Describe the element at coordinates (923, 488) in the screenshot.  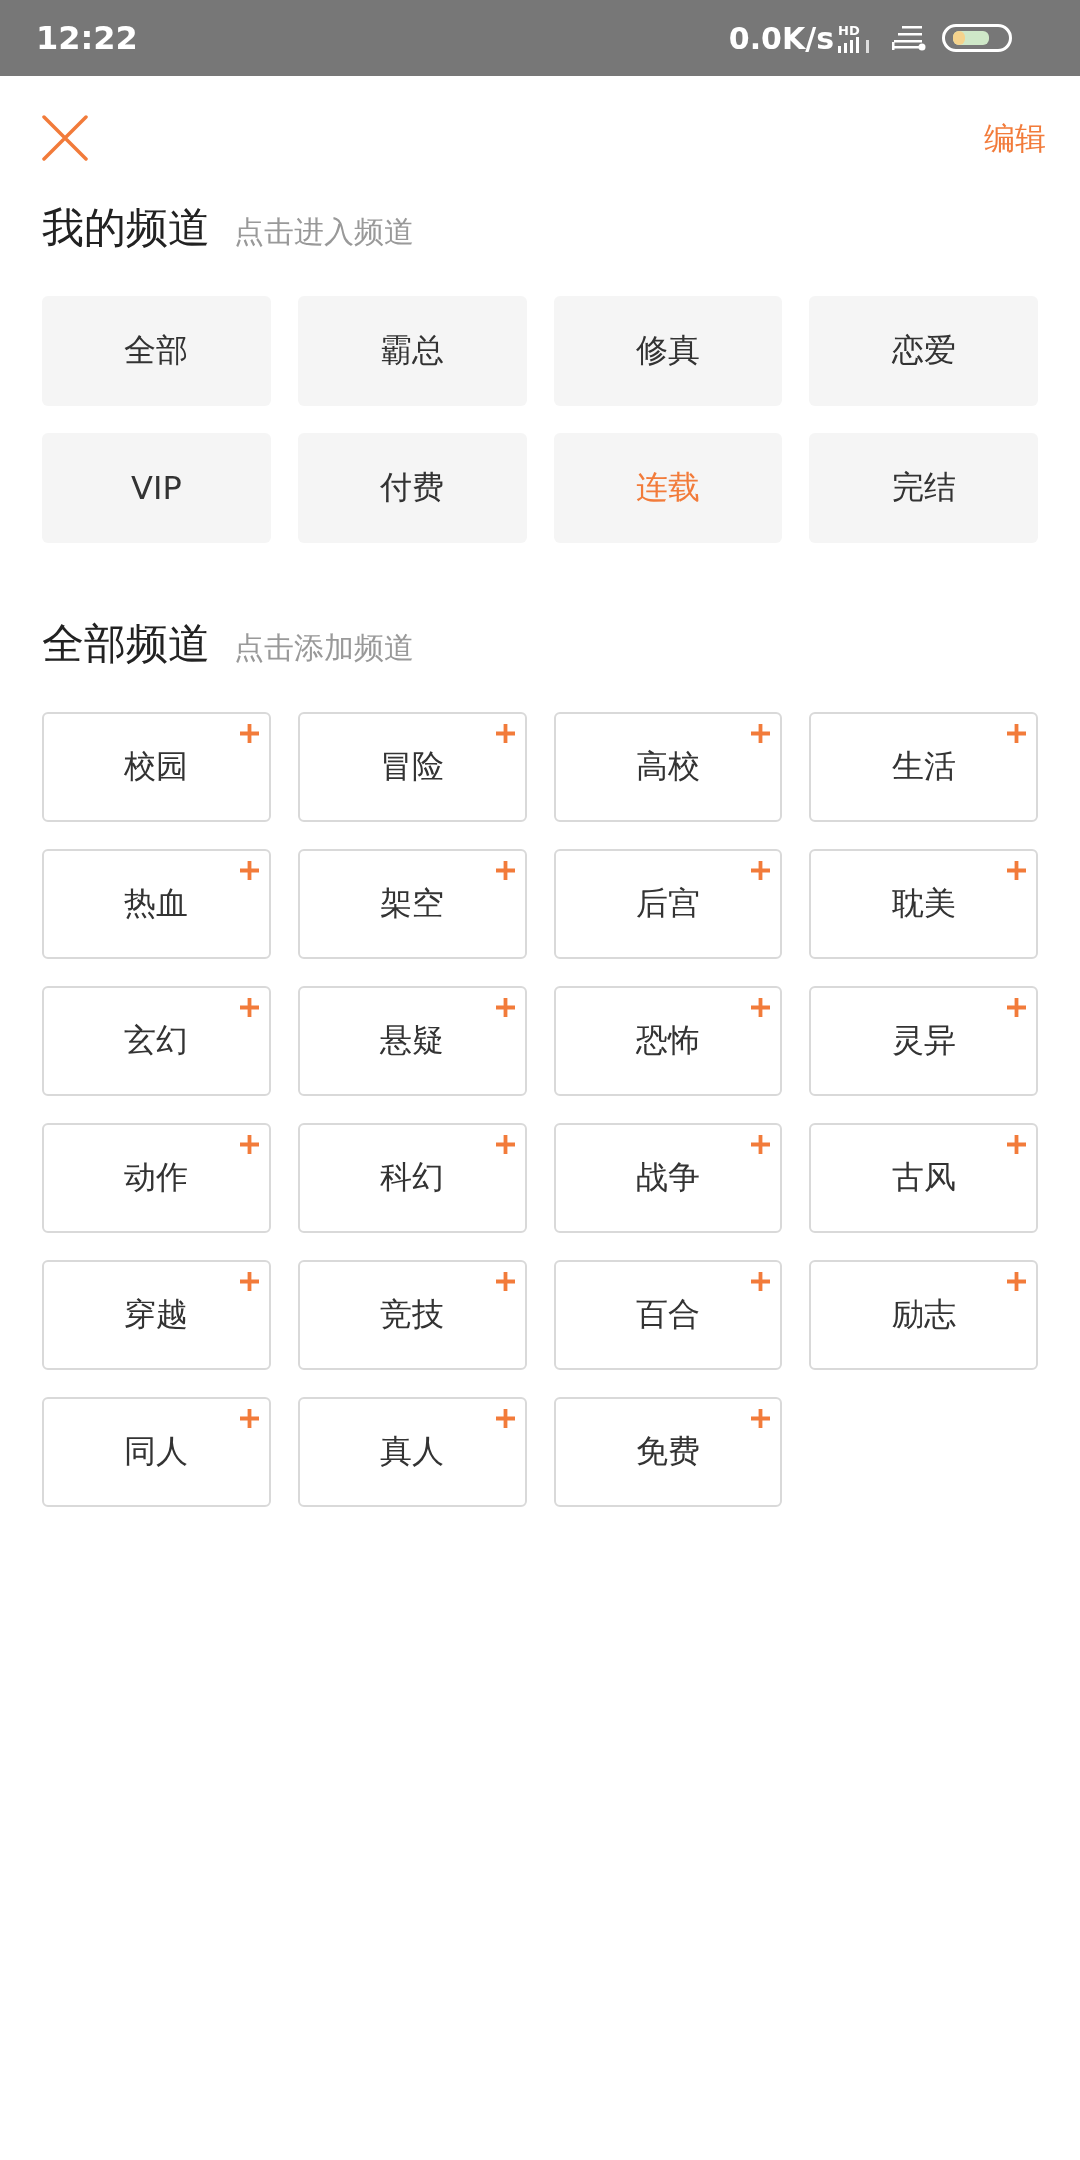
I see `channel-tile: 完结` at that location.